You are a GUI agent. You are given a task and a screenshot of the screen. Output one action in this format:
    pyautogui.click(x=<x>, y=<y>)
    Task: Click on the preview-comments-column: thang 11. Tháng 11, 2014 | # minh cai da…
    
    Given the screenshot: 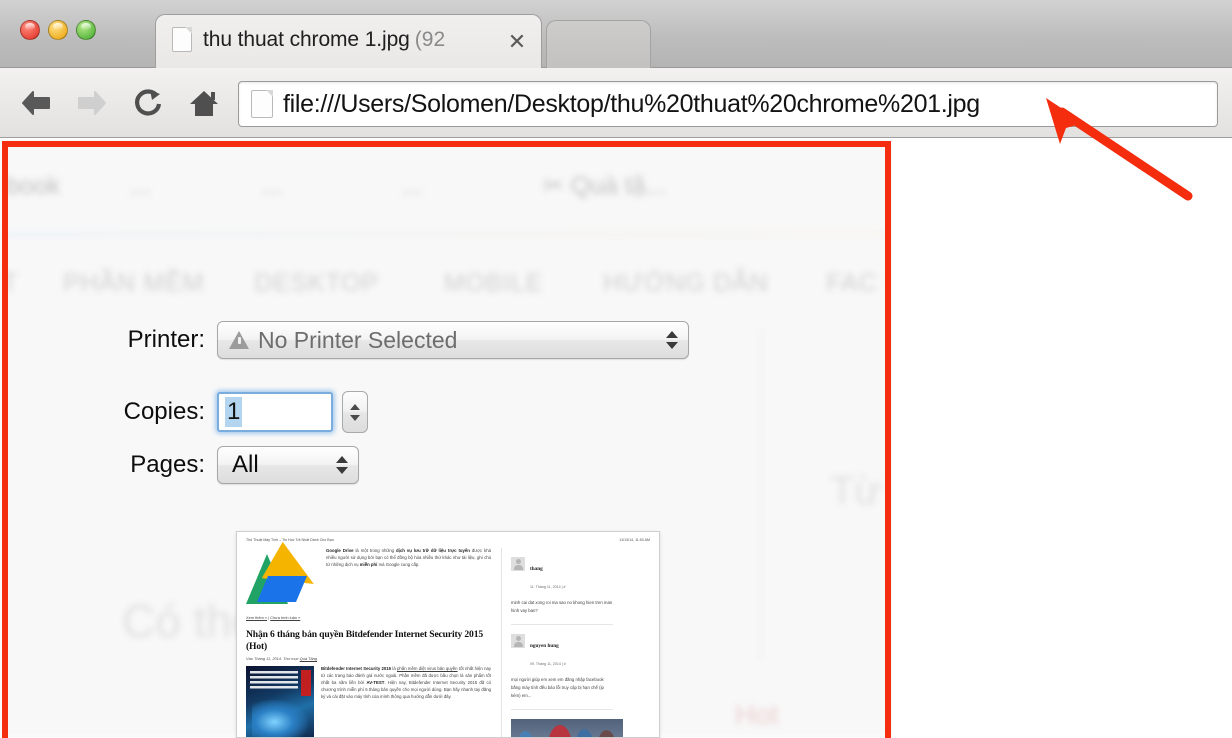 What is the action you would take?
    pyautogui.click(x=562, y=642)
    